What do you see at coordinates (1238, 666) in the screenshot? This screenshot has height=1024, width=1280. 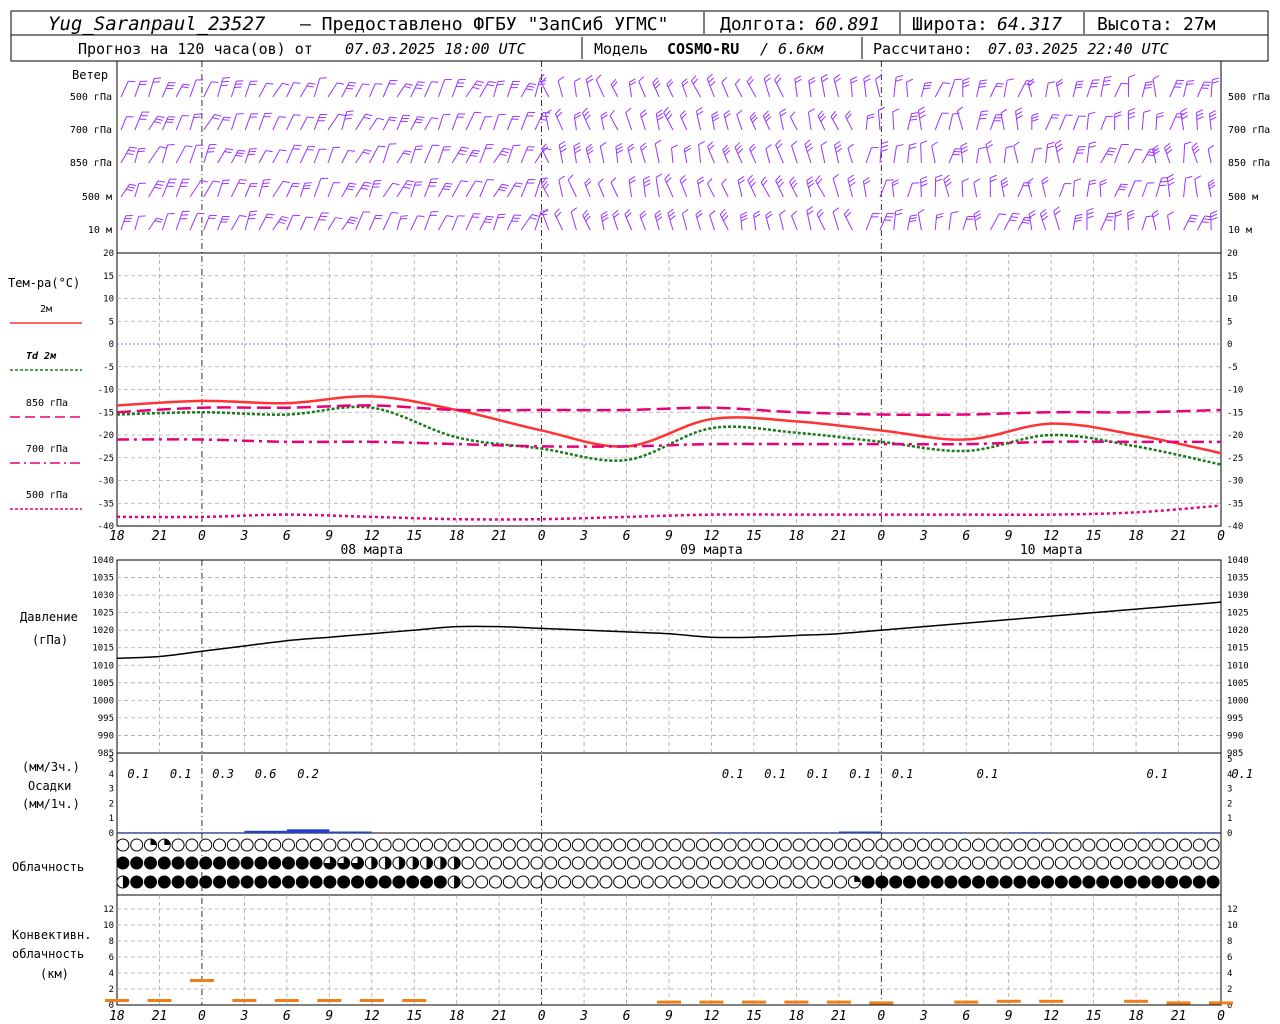 I see `pressure-tick-label: 1010` at bounding box center [1238, 666].